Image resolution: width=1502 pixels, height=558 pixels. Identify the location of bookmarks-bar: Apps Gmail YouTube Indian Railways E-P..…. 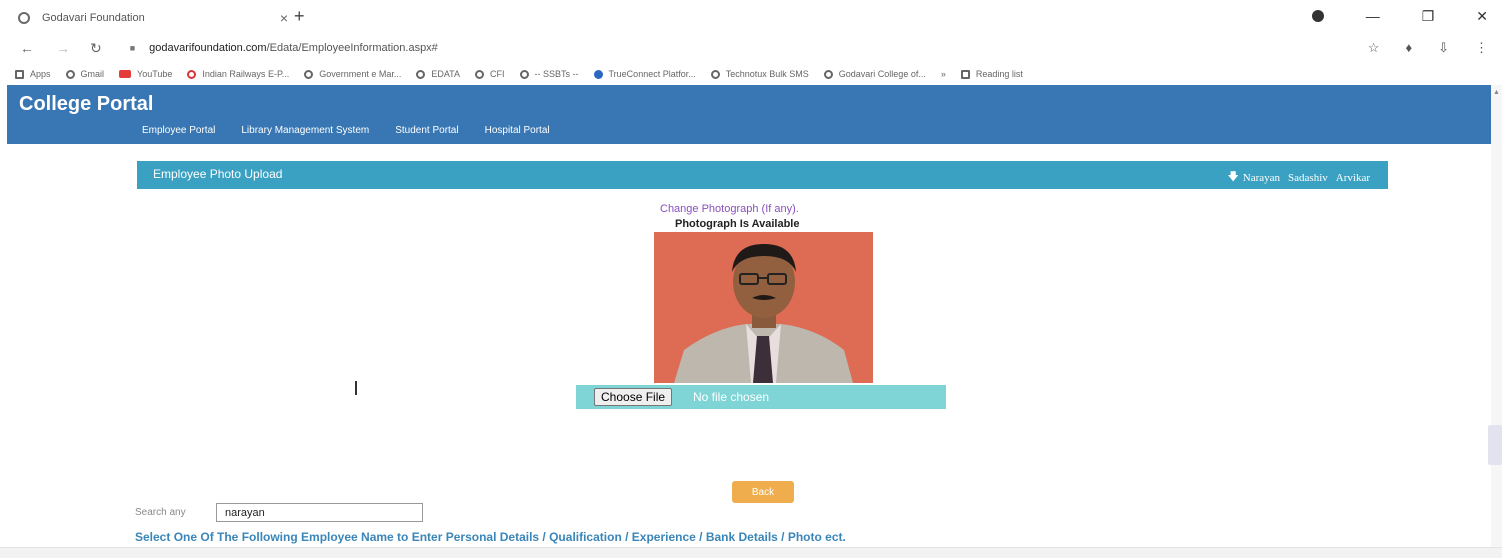
(751, 74).